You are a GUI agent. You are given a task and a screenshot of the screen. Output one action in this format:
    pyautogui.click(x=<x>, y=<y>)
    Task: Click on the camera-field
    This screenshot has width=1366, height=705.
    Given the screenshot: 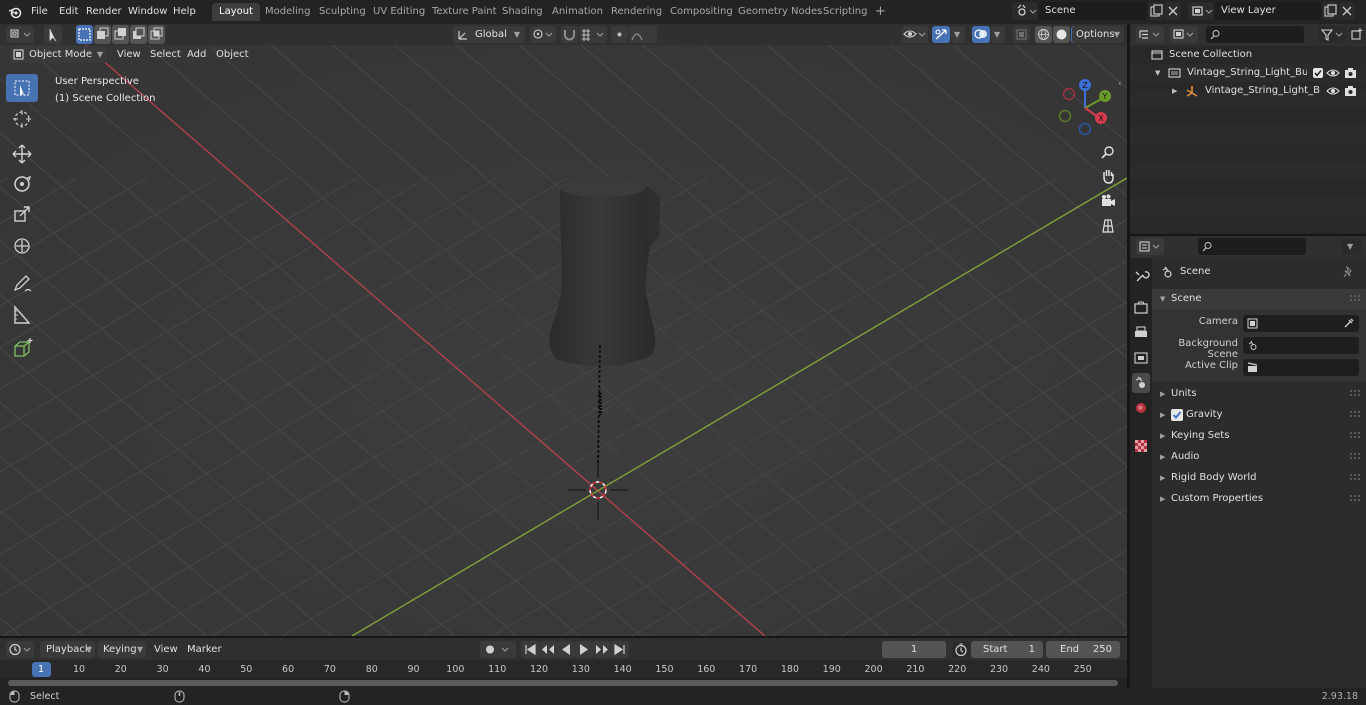 What is the action you would take?
    pyautogui.click(x=1301, y=323)
    